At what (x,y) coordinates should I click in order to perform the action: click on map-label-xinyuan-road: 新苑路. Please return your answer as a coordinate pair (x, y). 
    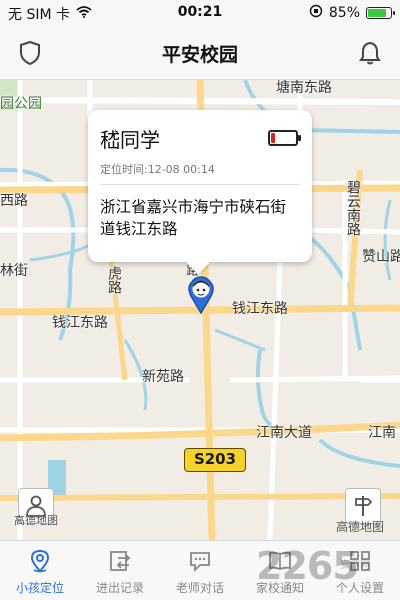
    Looking at the image, I should click on (163, 377).